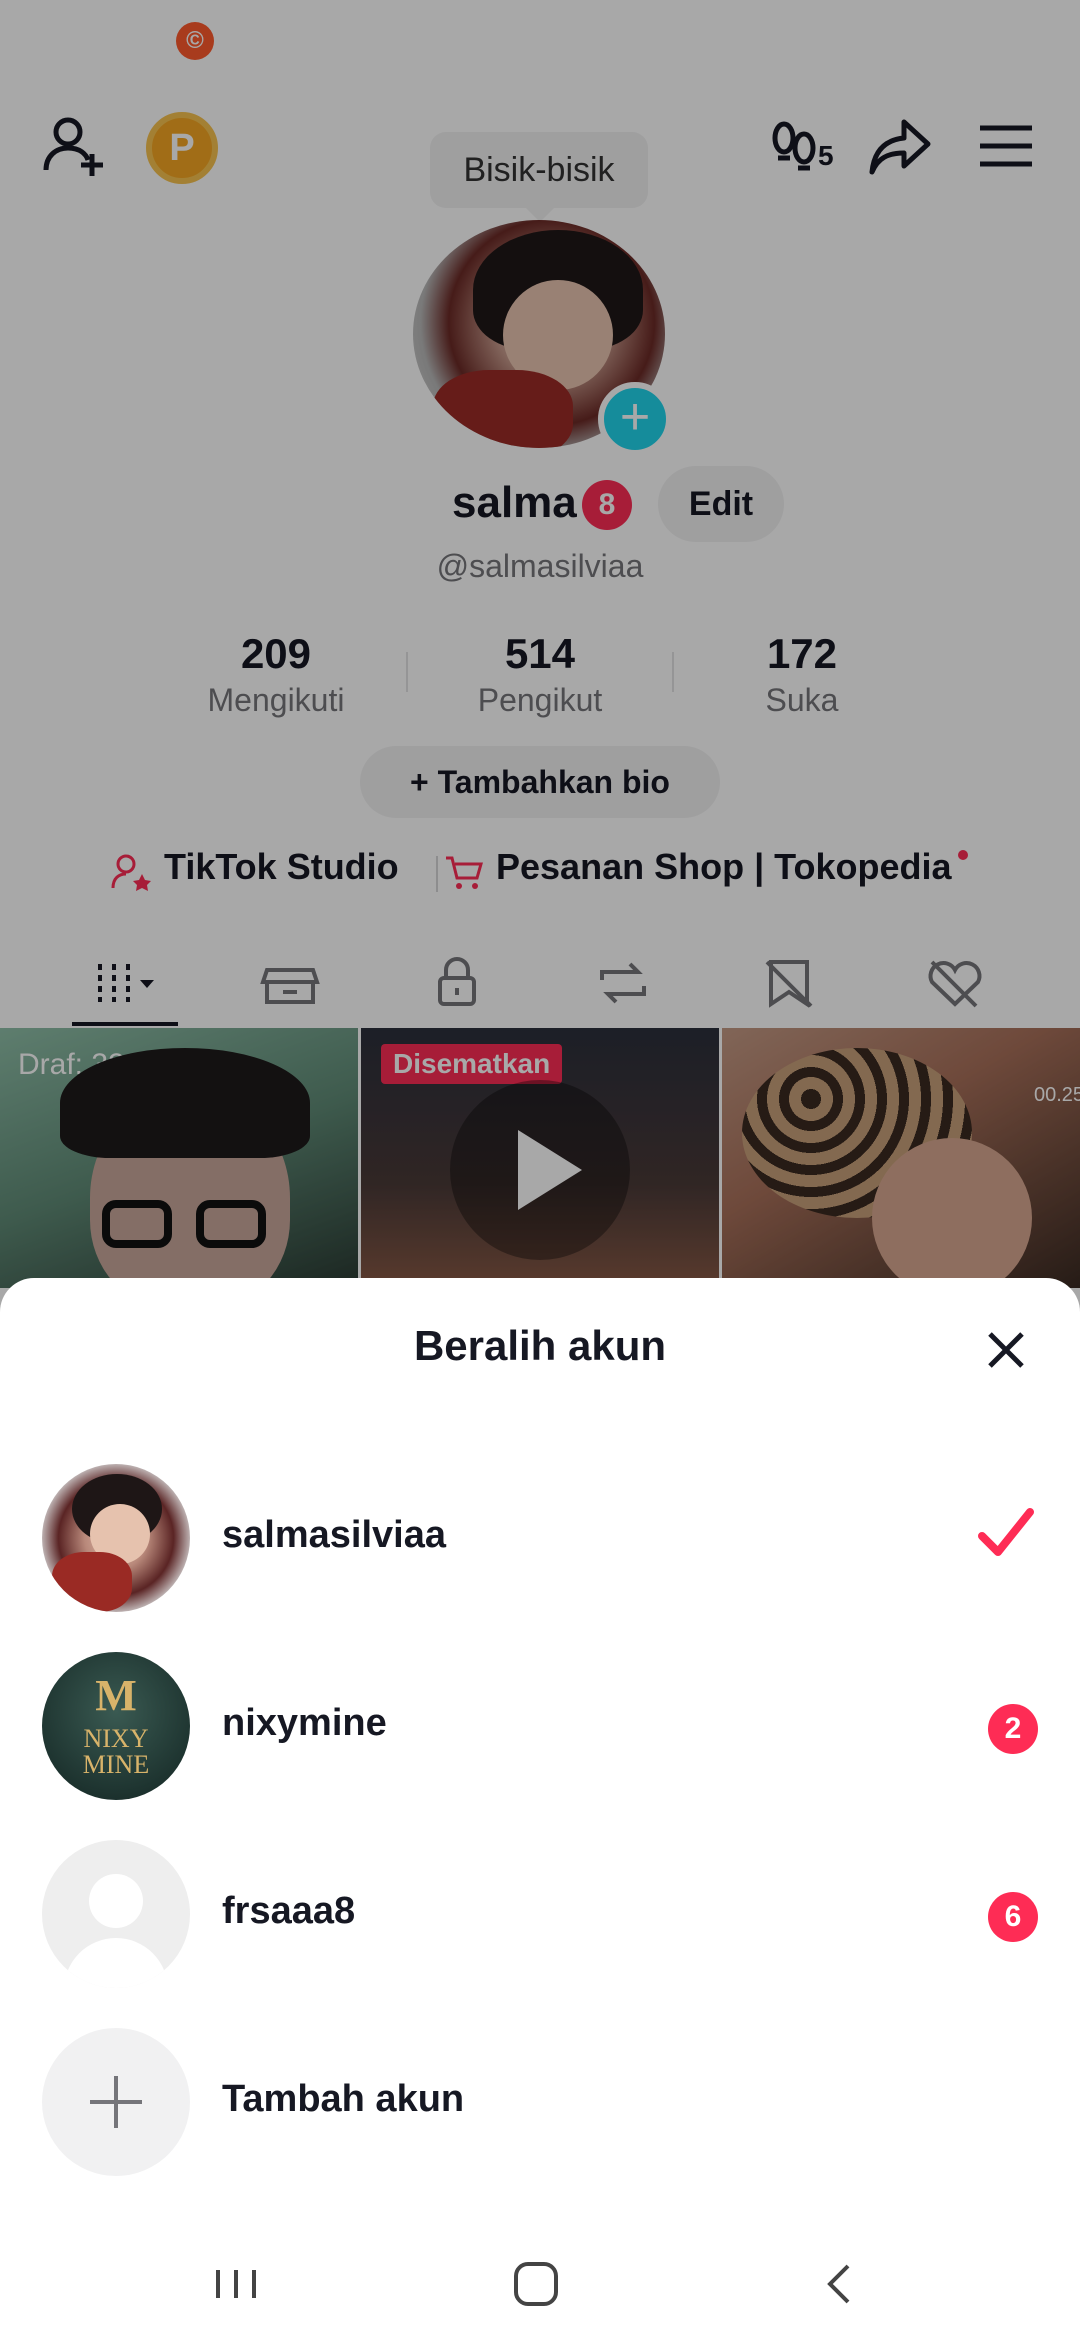  I want to click on system-nav-bar, so click(540, 2285).